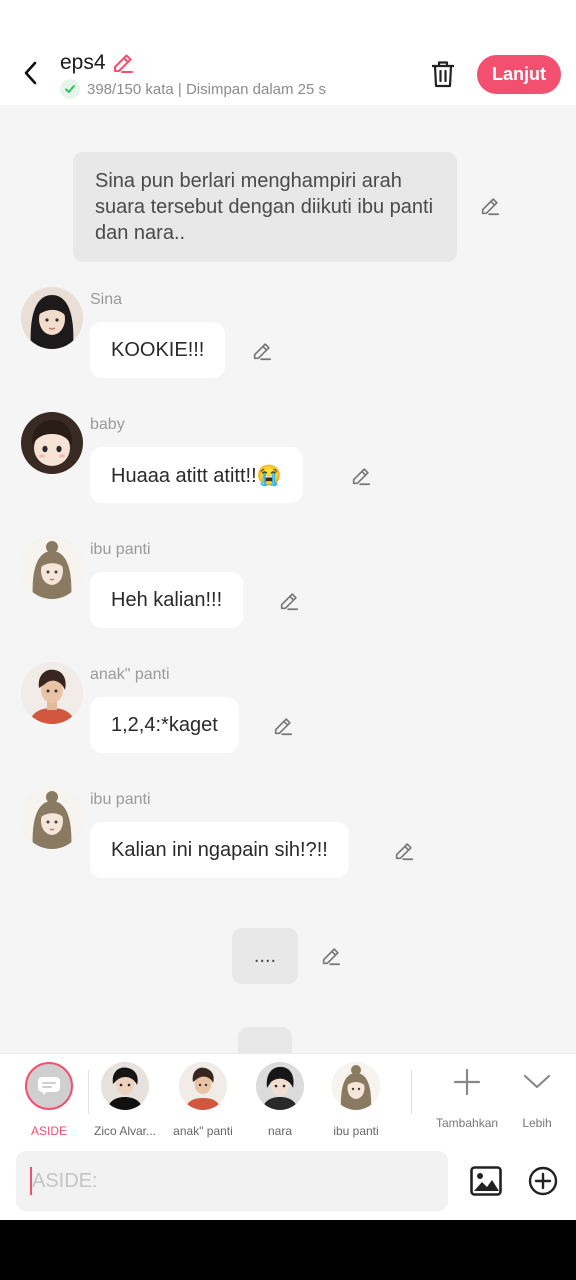 The image size is (576, 1280). What do you see at coordinates (83, 62) in the screenshot?
I see `episode-title: eps4` at bounding box center [83, 62].